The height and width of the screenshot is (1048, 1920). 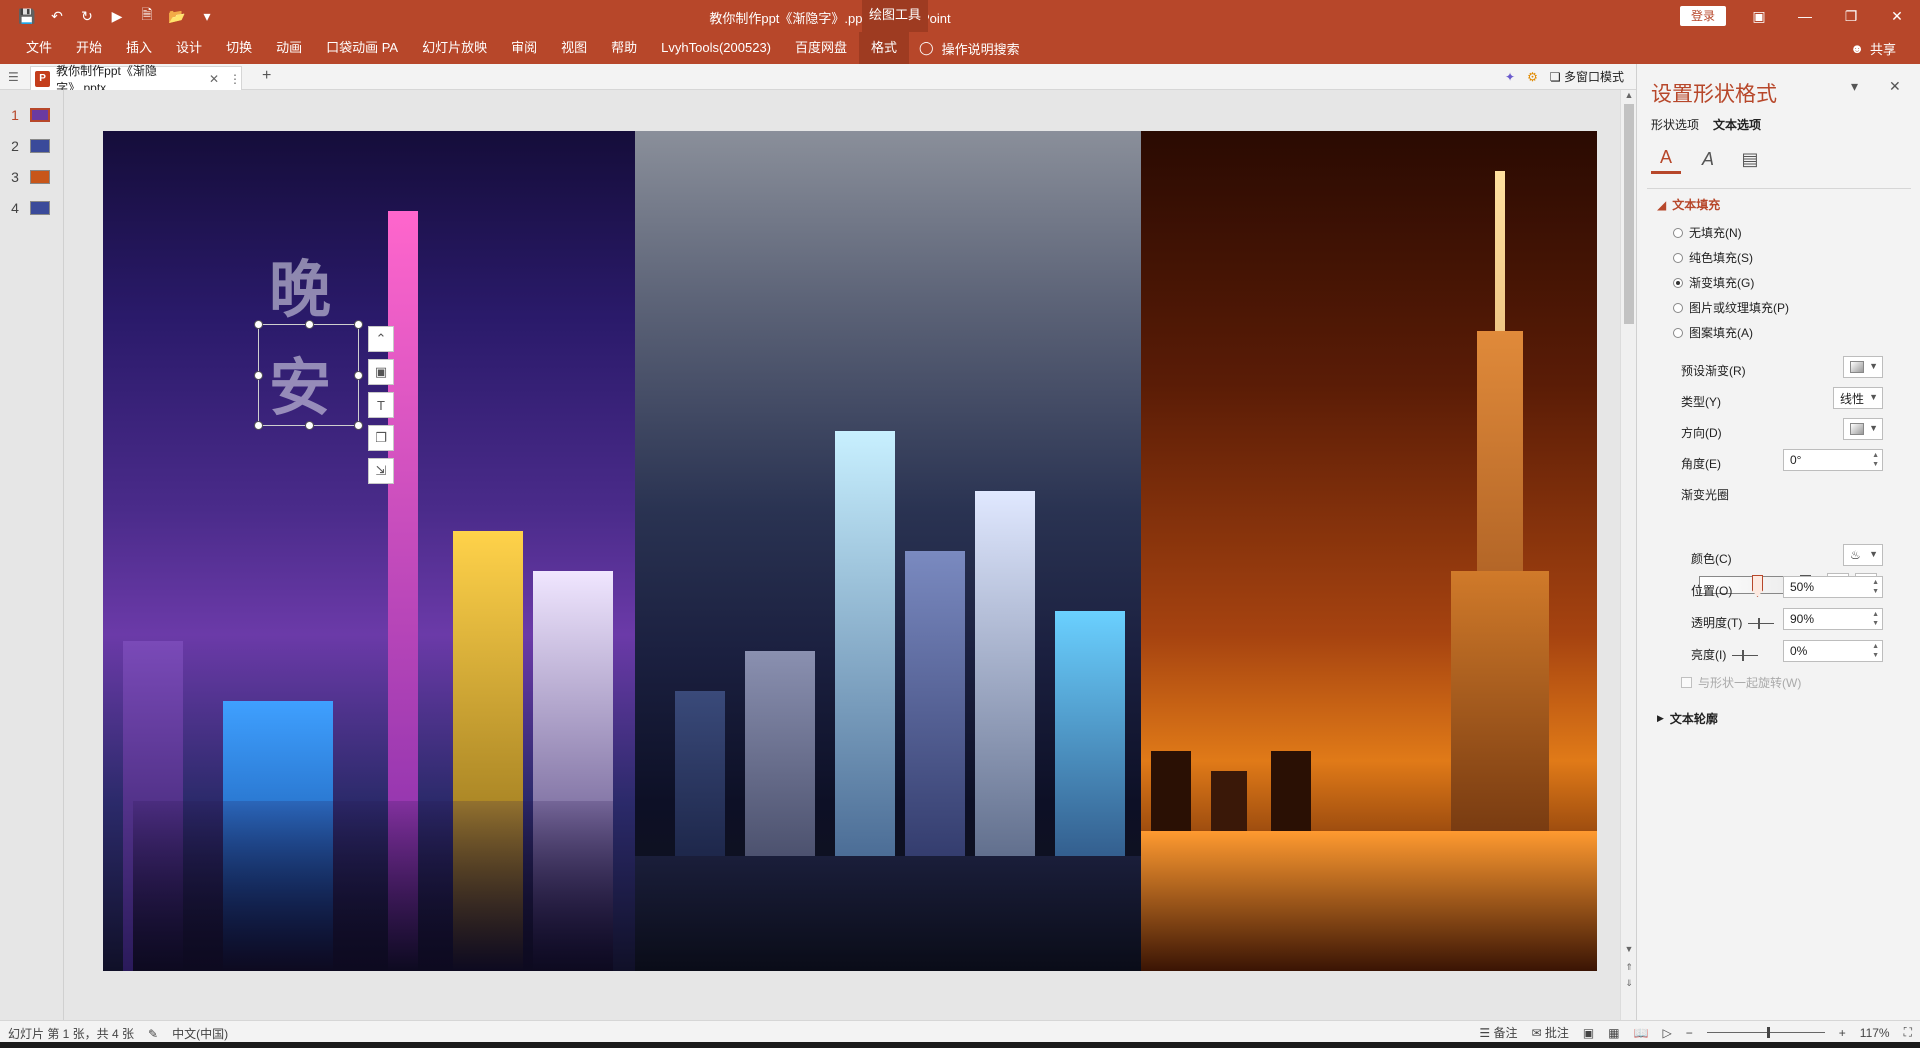 What do you see at coordinates (39, 48) in the screenshot?
I see `ribbon-tab: 文件` at bounding box center [39, 48].